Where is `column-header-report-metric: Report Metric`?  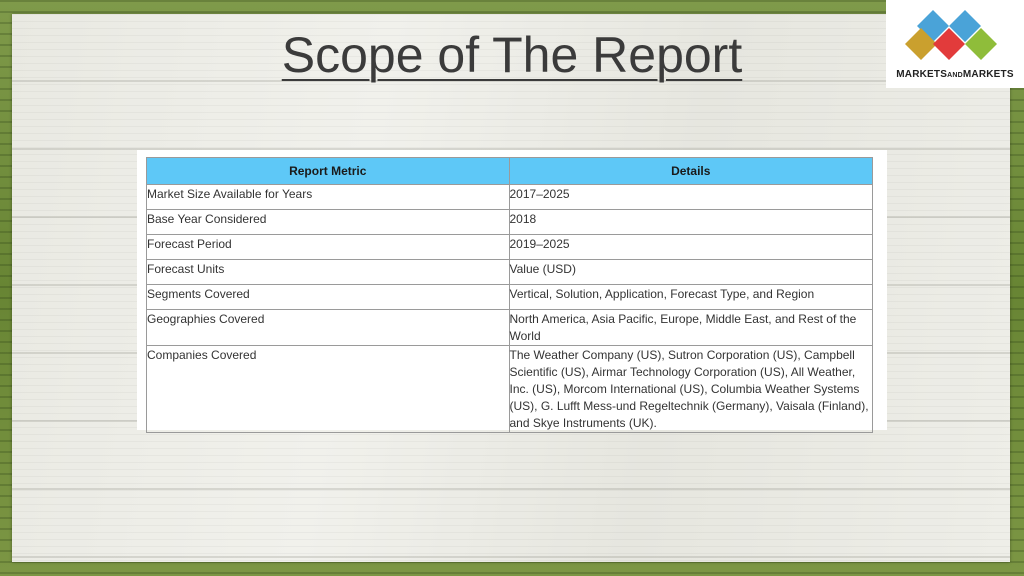 column-header-report-metric: Report Metric is located at coordinates (328, 171).